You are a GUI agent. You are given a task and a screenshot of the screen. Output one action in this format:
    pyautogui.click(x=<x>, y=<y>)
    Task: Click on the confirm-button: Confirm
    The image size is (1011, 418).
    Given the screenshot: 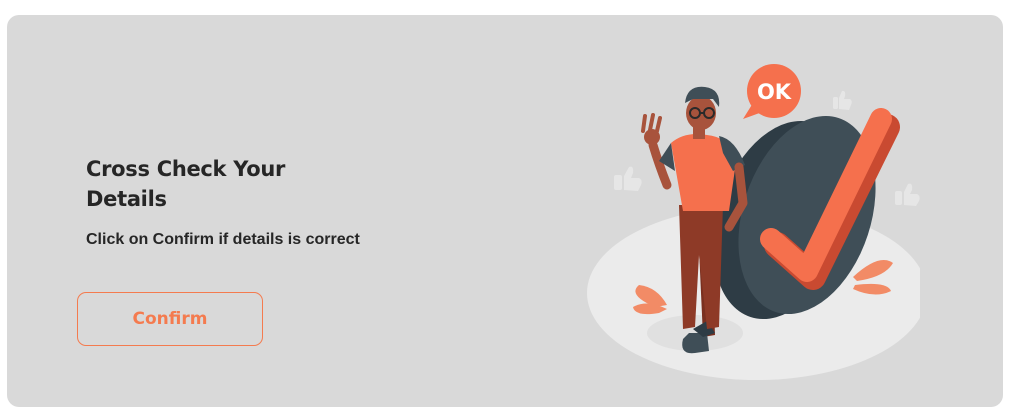 What is the action you would take?
    pyautogui.click(x=170, y=319)
    